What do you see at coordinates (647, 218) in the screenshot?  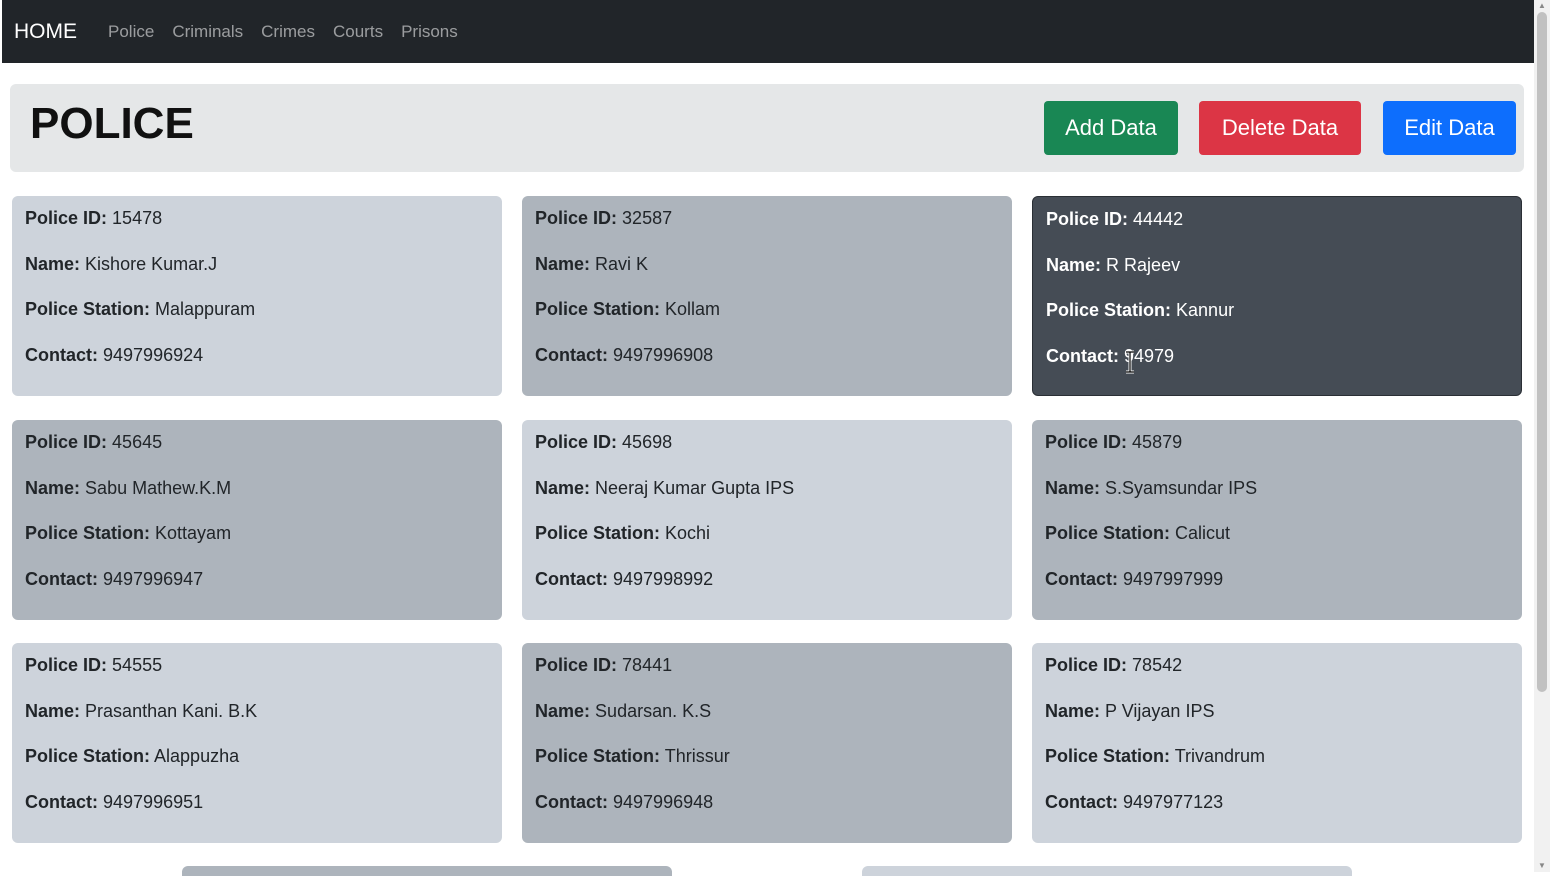 I see `police-id-value: 32587` at bounding box center [647, 218].